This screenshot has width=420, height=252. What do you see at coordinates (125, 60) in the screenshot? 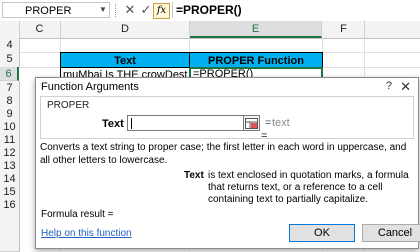
I see `cell-d5-header: Text` at bounding box center [125, 60].